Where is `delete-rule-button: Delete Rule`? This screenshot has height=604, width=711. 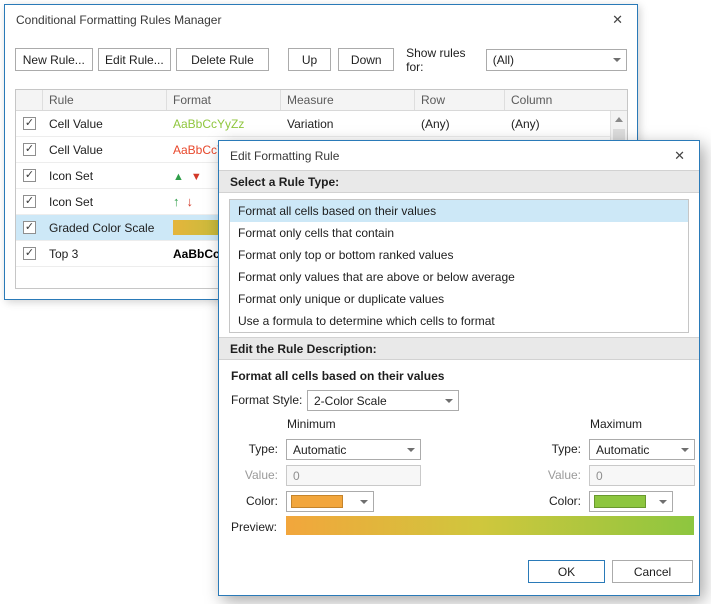 delete-rule-button: Delete Rule is located at coordinates (222, 59).